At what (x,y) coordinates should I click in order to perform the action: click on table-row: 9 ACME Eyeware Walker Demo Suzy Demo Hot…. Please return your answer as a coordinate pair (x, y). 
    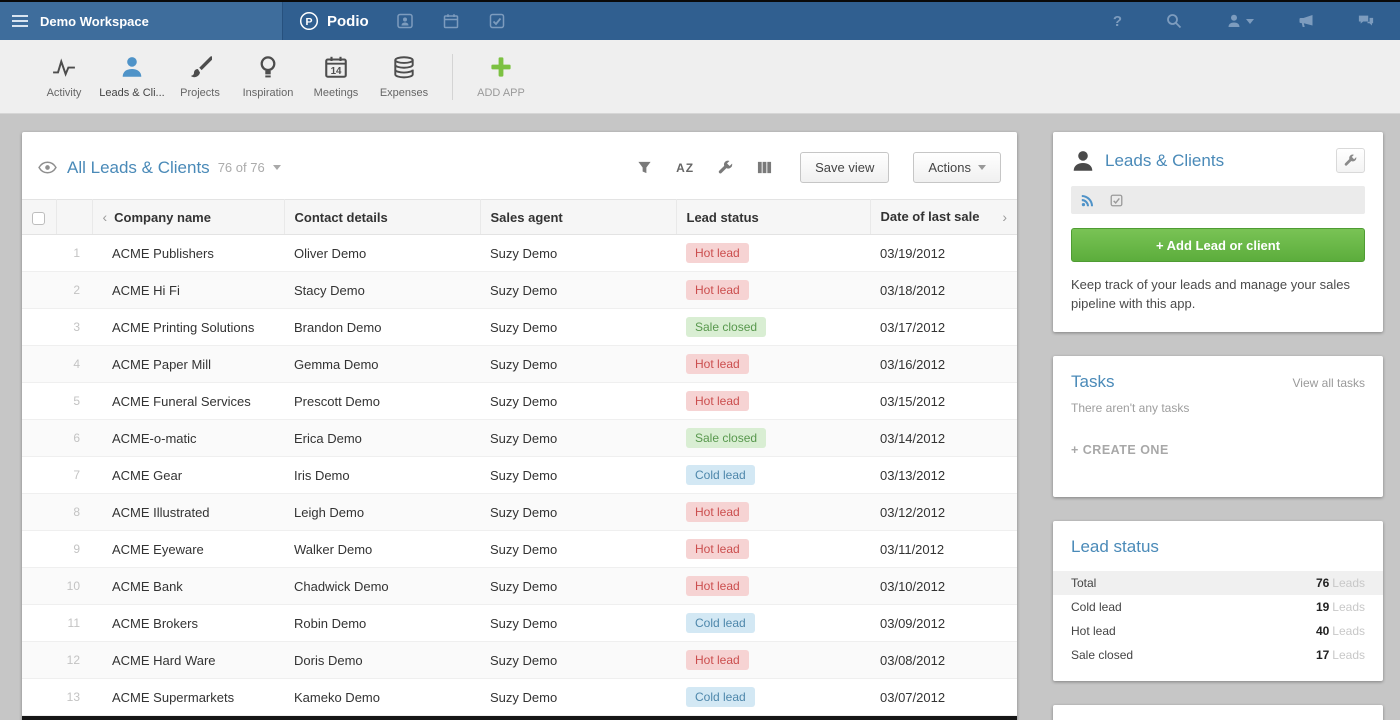
    Looking at the image, I should click on (519, 549).